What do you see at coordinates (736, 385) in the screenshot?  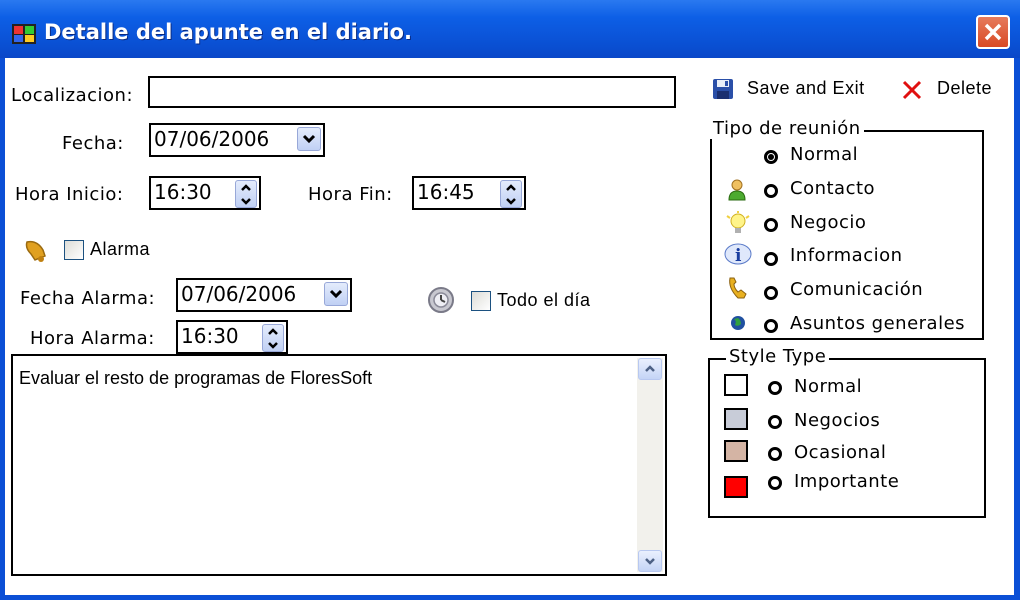 I see `style-normal-swatch` at bounding box center [736, 385].